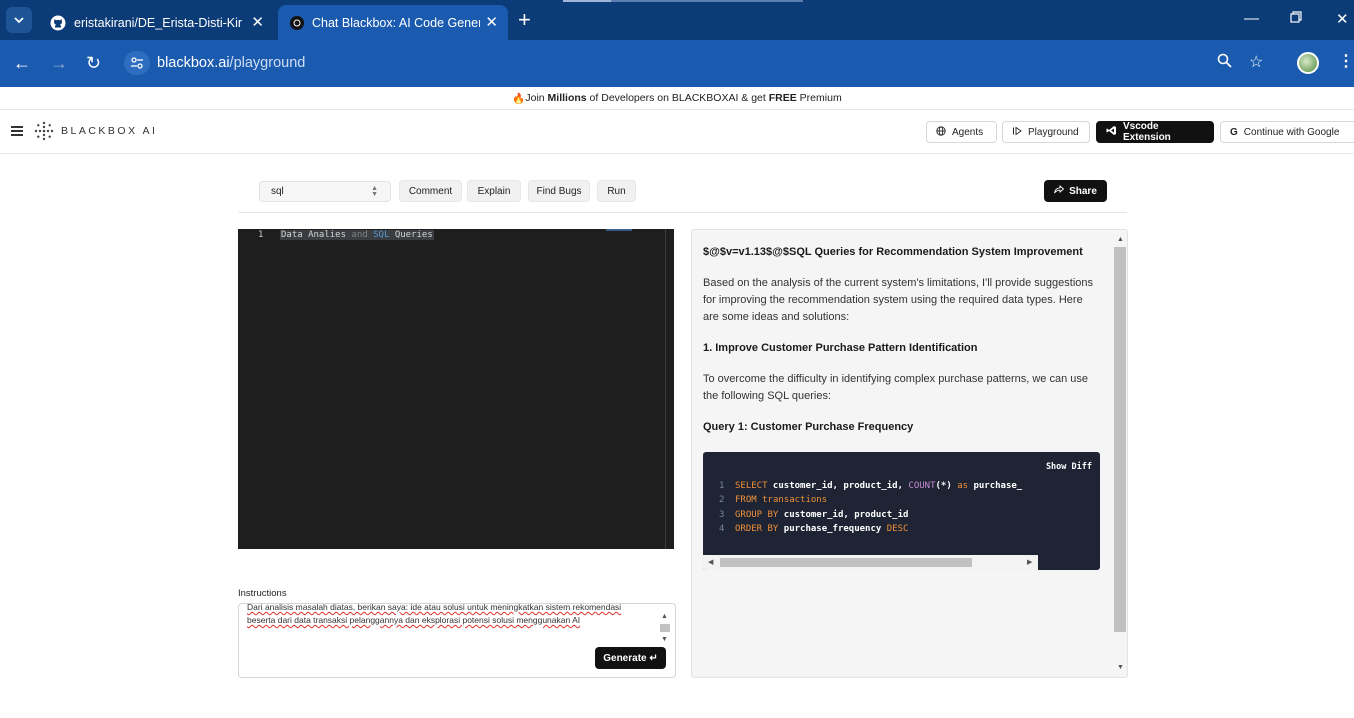 This screenshot has width=1354, height=718. I want to click on sql-text: purchase_frequency, so click(832, 529).